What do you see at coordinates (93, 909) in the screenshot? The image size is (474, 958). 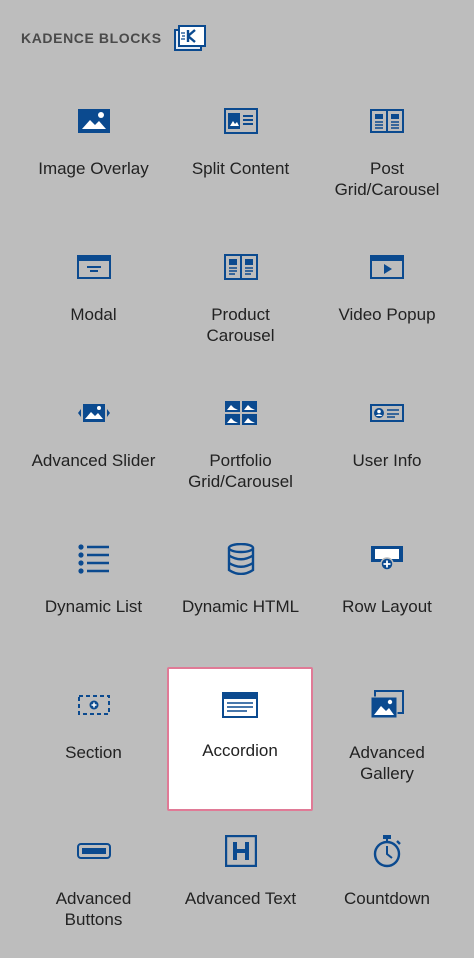 I see `block-label: Advanced Buttons` at bounding box center [93, 909].